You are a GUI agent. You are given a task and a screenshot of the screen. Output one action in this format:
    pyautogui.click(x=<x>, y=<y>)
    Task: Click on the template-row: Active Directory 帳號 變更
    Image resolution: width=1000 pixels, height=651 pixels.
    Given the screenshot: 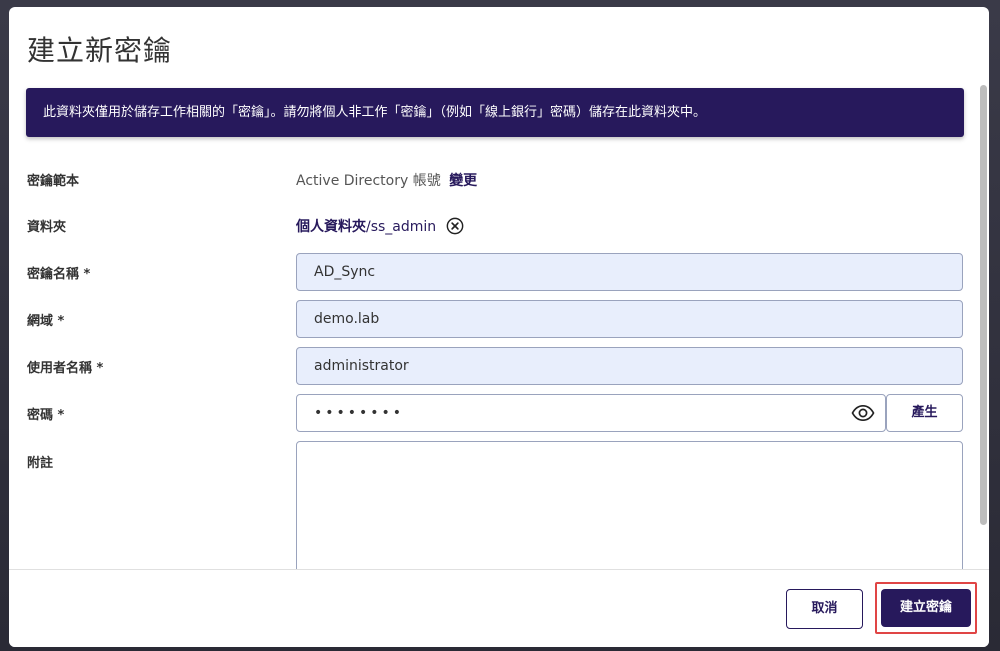 What is the action you would take?
    pyautogui.click(x=386, y=180)
    